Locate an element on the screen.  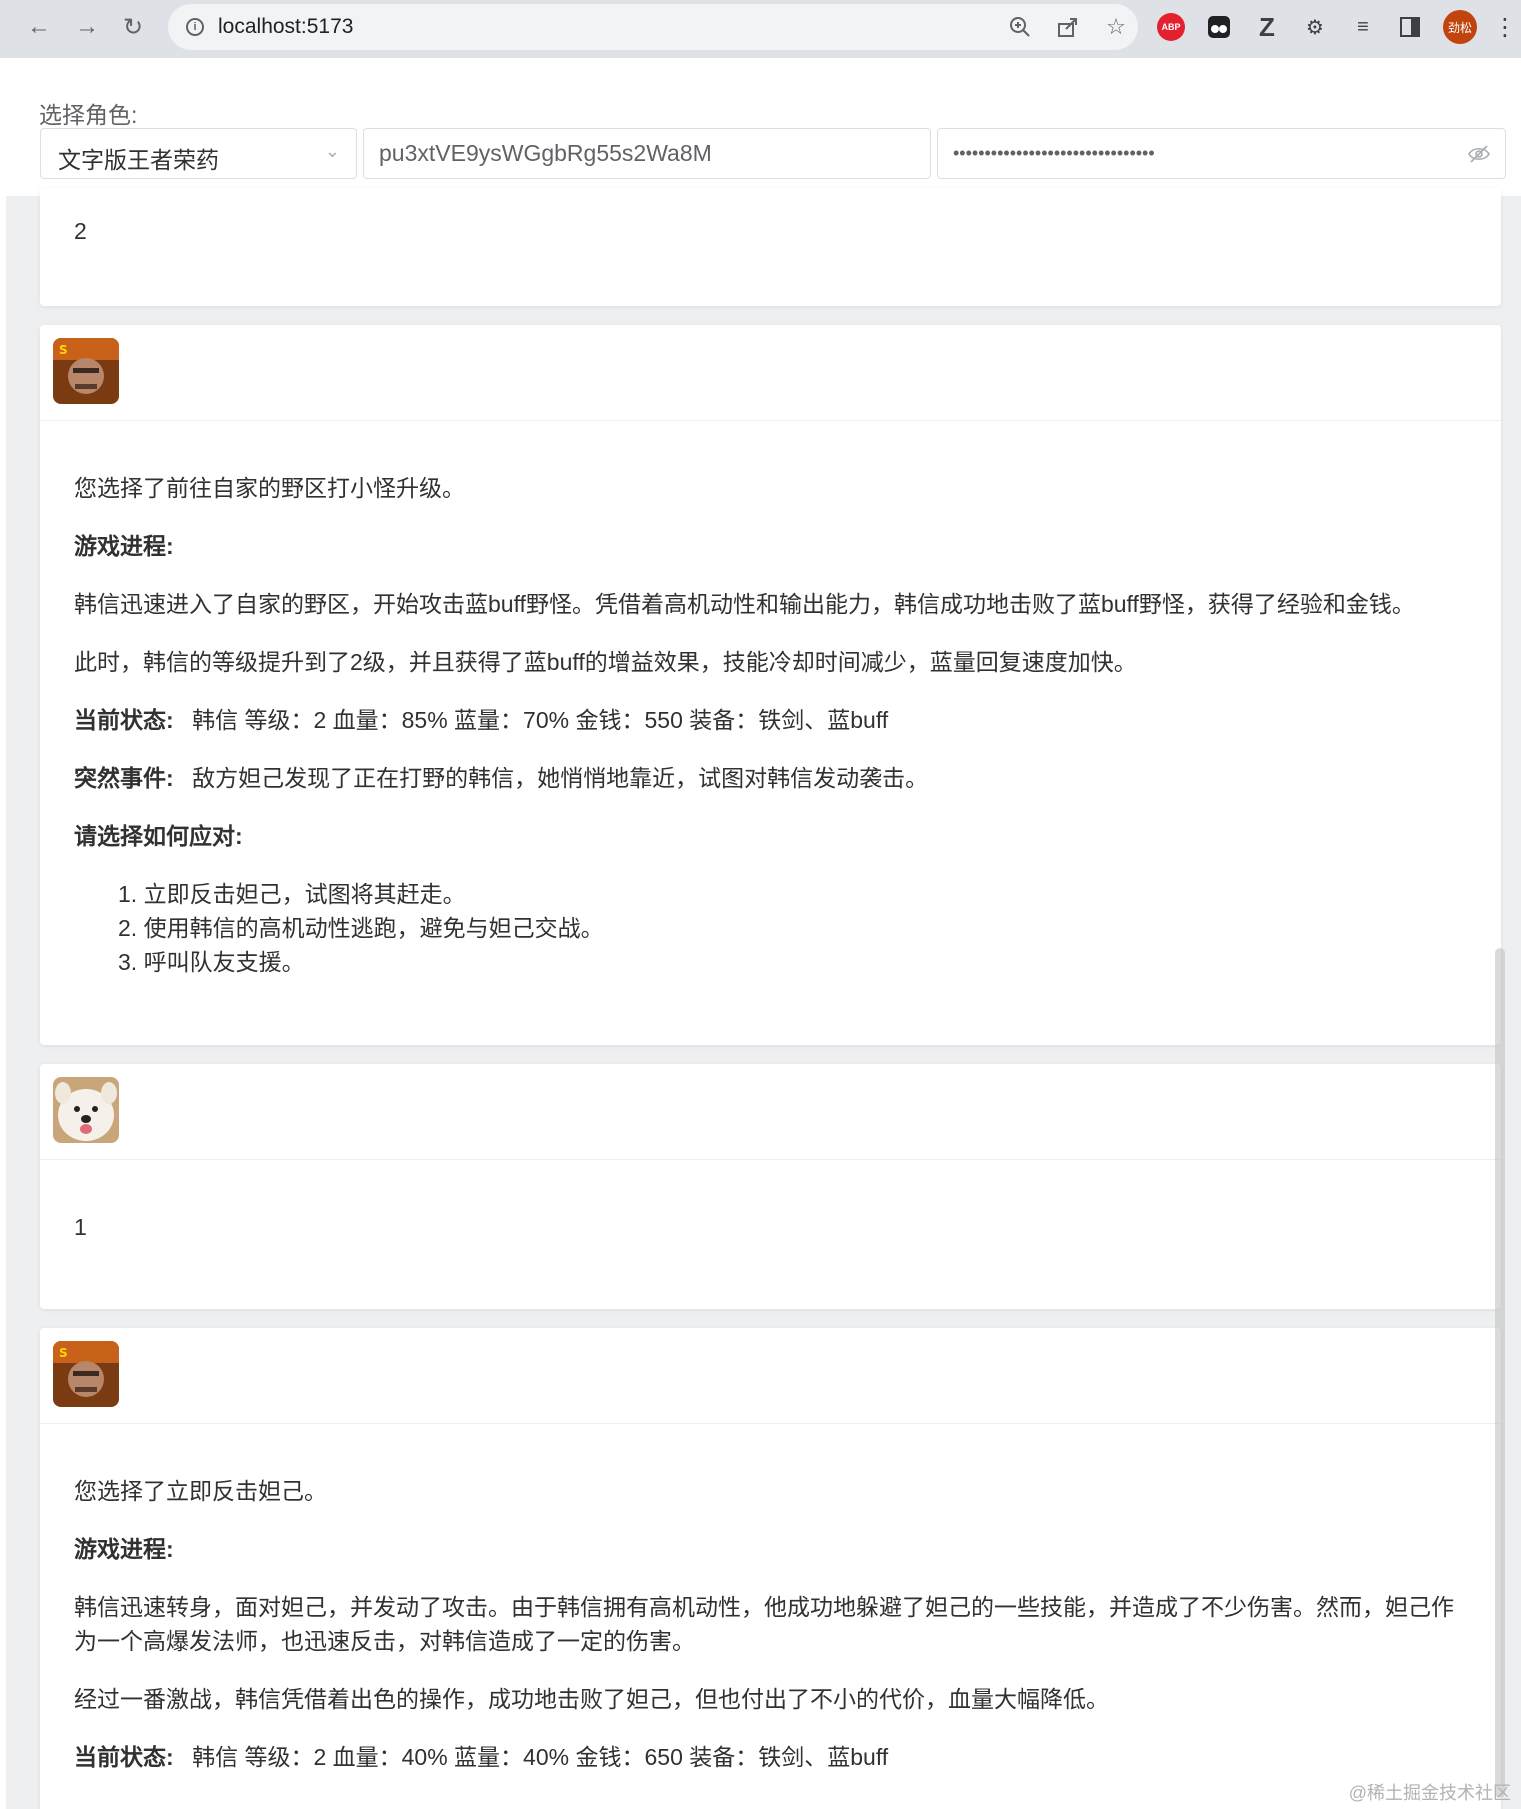
eye-hidden-icon is located at coordinates (1479, 154).